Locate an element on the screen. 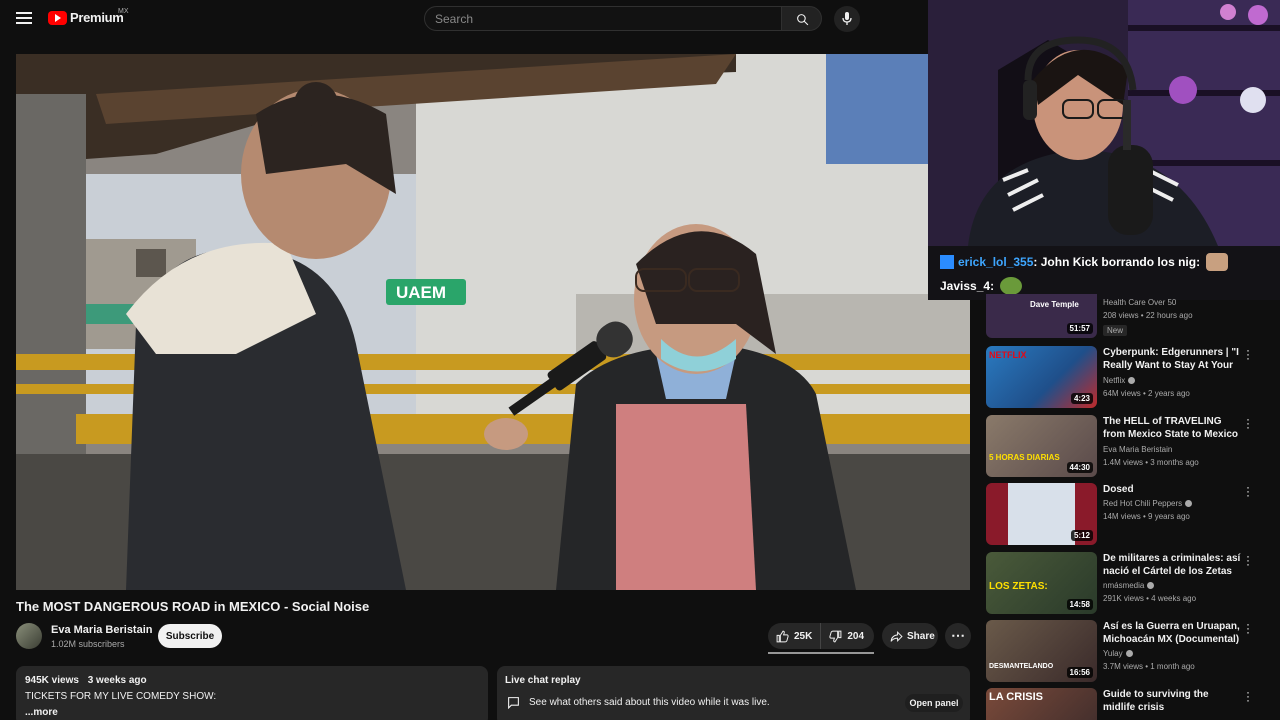  share-icon is located at coordinates (896, 636).